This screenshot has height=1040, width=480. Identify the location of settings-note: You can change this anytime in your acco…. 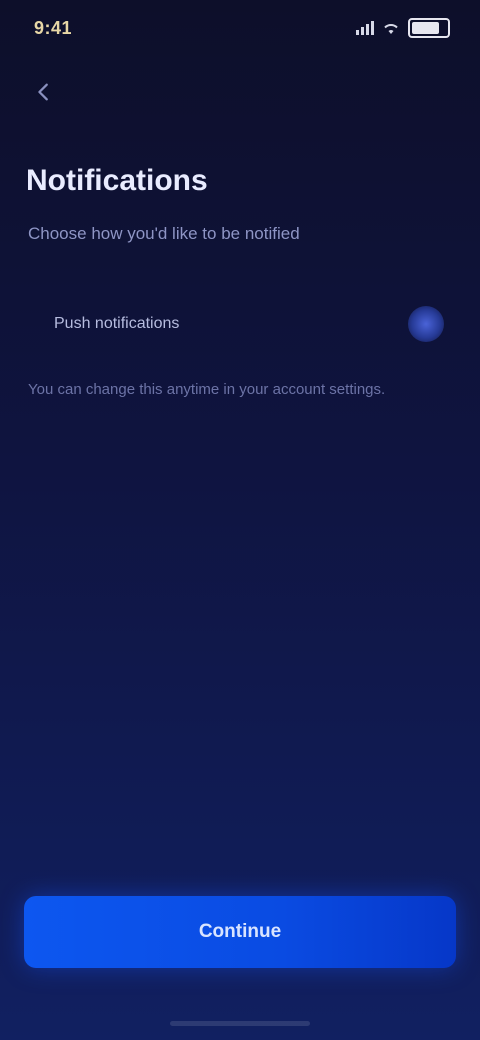
(207, 389).